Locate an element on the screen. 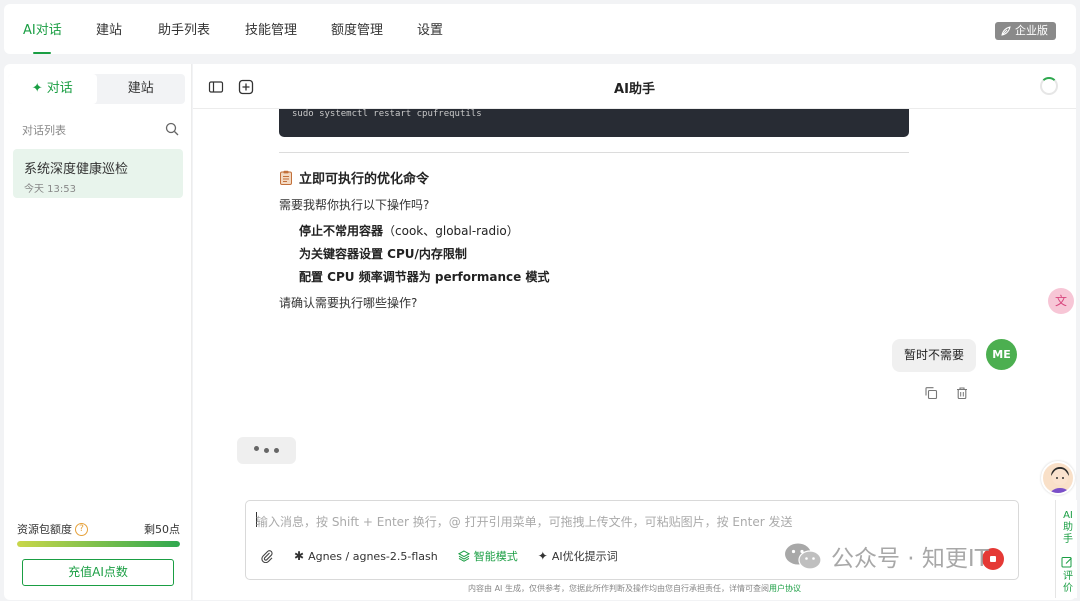 Image resolution: width=1080 pixels, height=601 pixels. model-label: Agnes / agnes-2.5-flash is located at coordinates (373, 556).